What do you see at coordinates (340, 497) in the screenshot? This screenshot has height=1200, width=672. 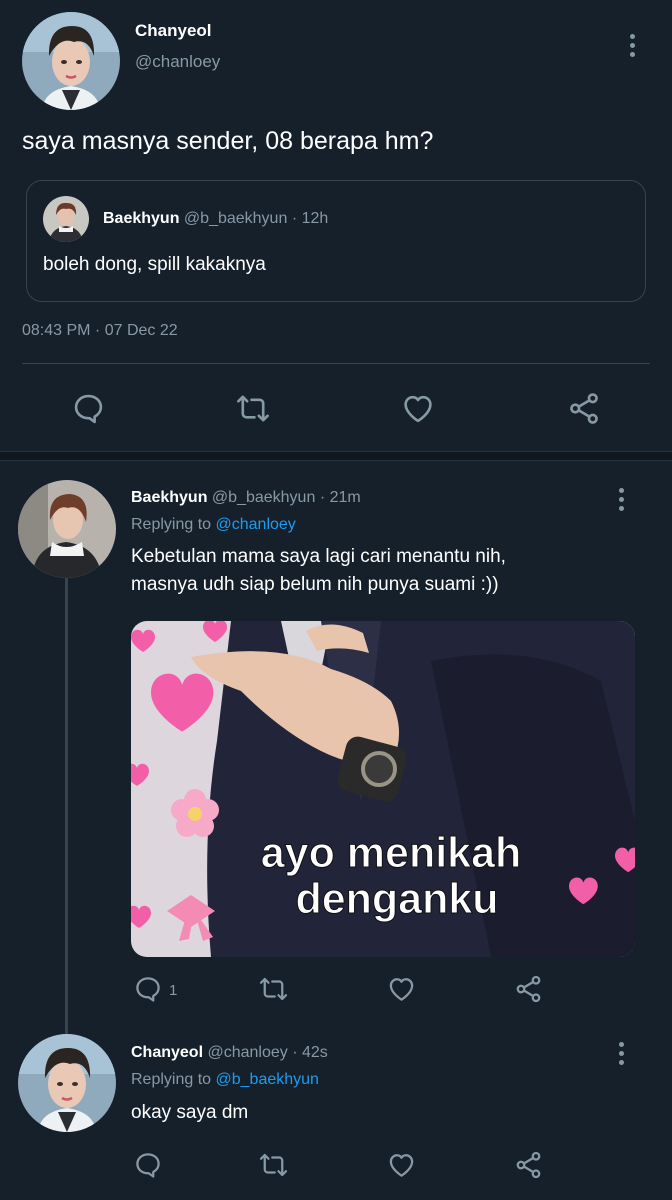 I see `reply-time: · 21m` at bounding box center [340, 497].